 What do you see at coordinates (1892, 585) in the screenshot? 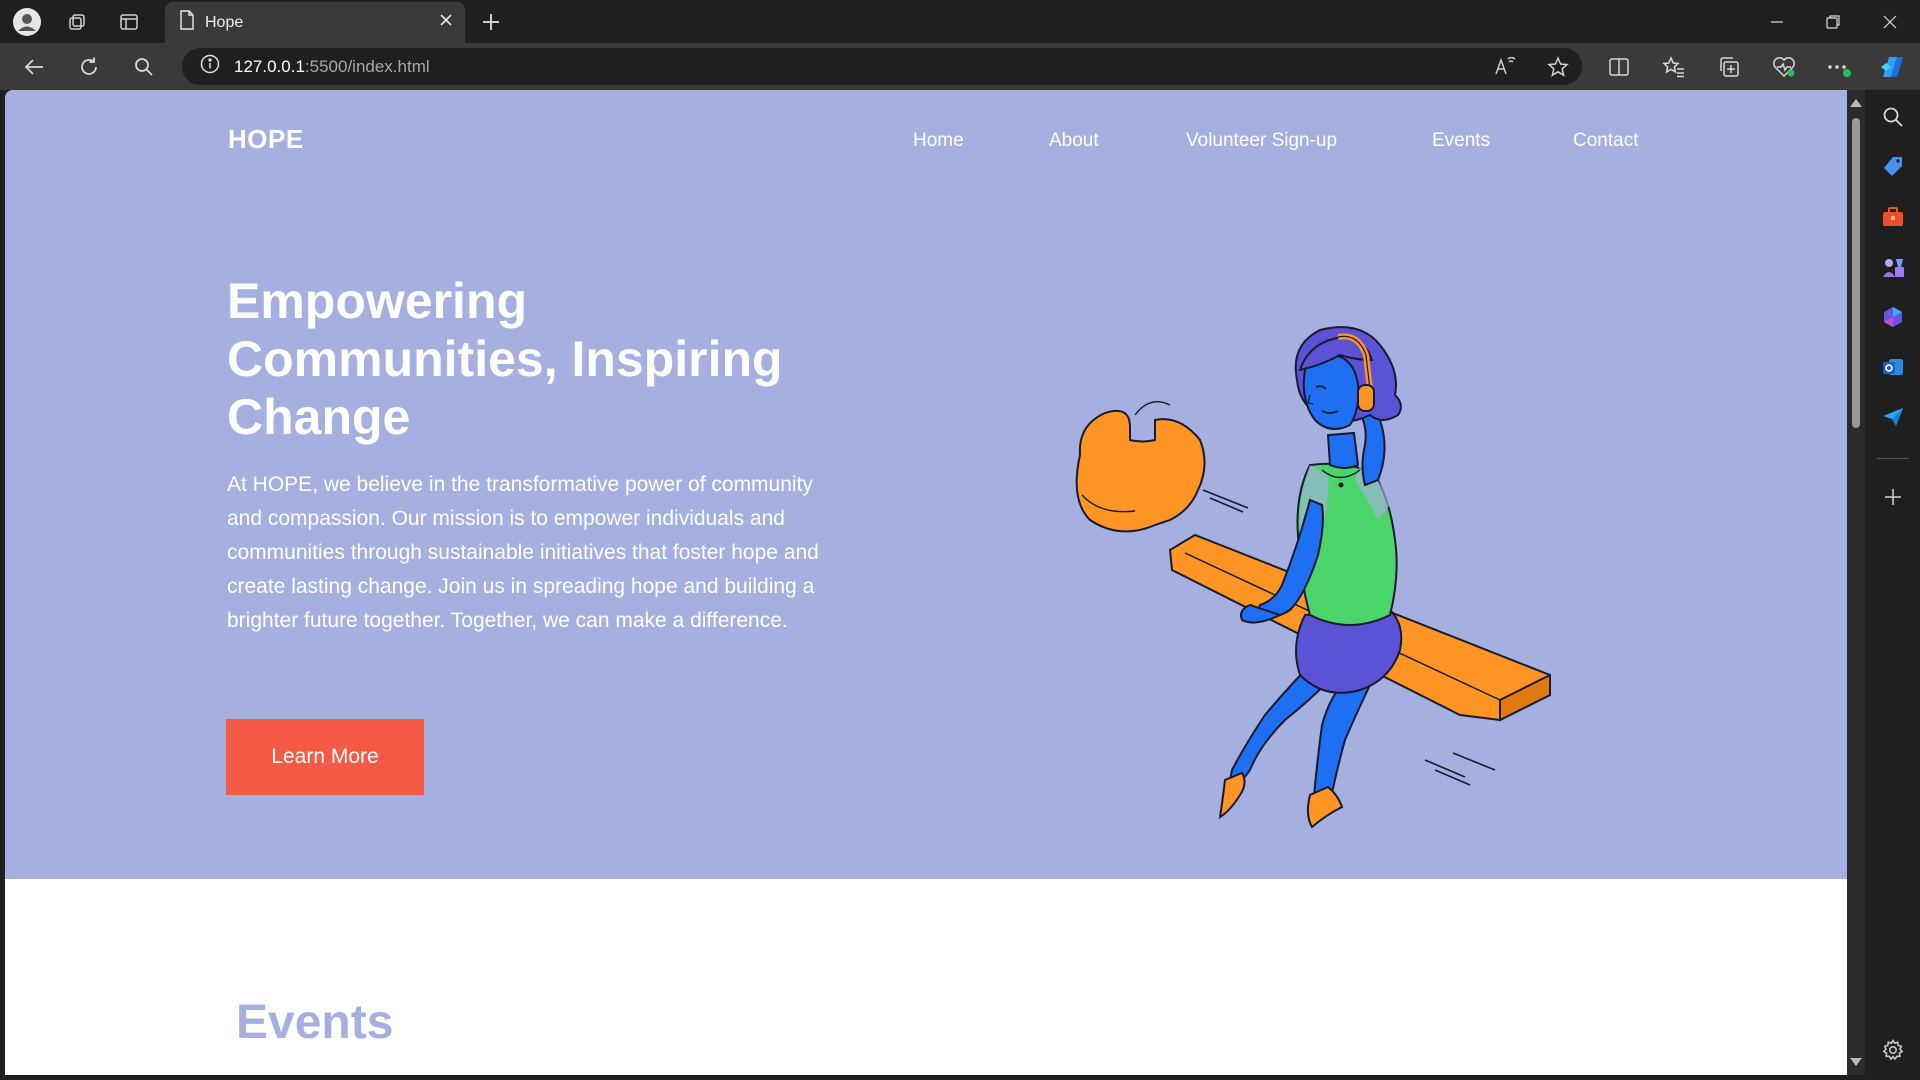
I see `browser-sidebar` at bounding box center [1892, 585].